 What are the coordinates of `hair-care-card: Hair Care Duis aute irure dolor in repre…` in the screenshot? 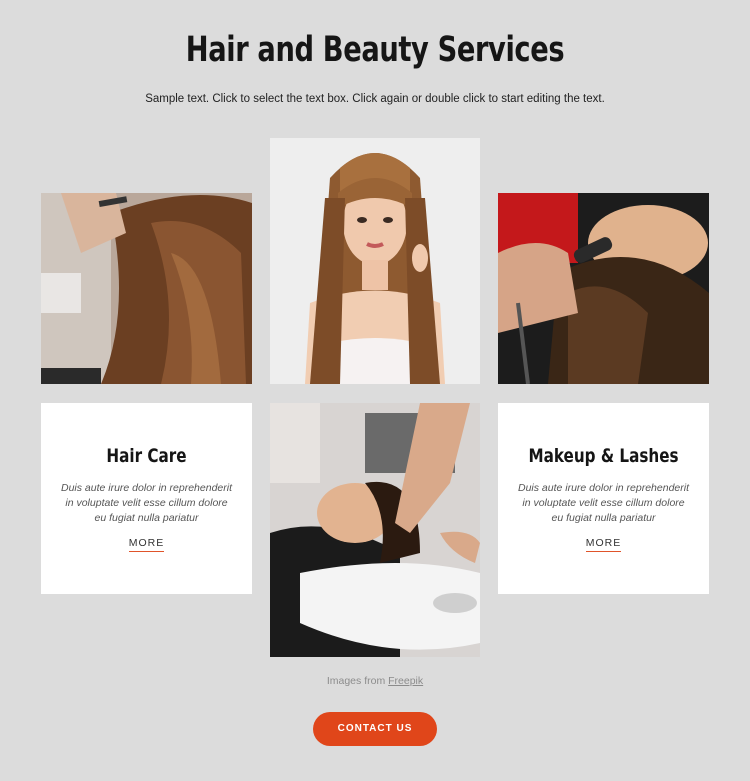 It's located at (146, 498).